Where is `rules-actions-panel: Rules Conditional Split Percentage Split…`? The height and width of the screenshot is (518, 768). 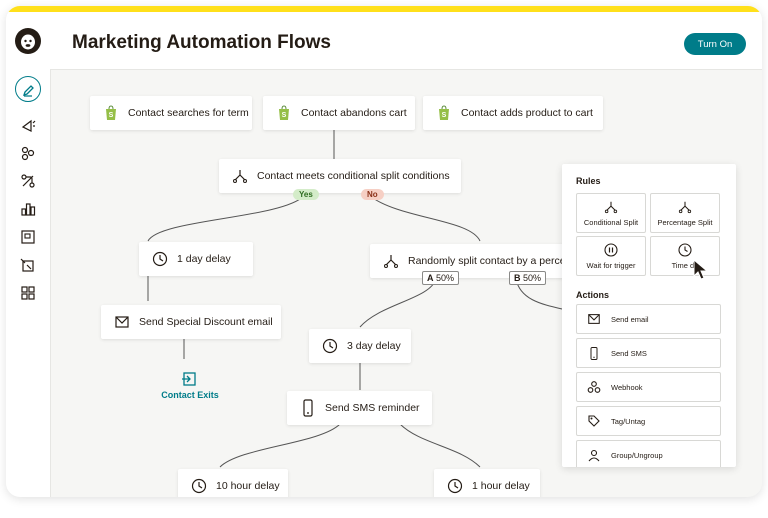
rules-actions-panel: Rules Conditional Split Percentage Split… is located at coordinates (649, 315).